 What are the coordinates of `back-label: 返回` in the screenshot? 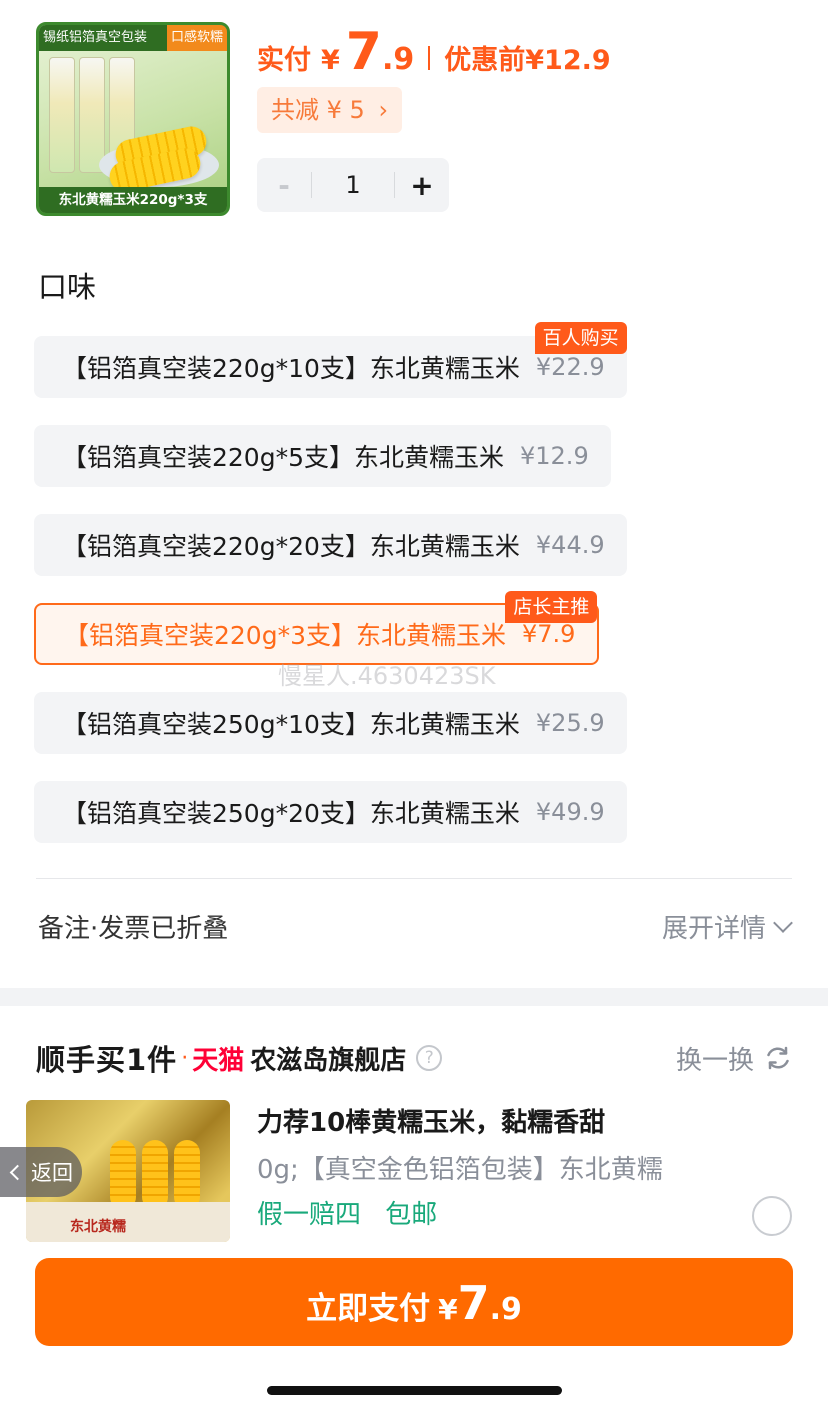 It's located at (52, 1173).